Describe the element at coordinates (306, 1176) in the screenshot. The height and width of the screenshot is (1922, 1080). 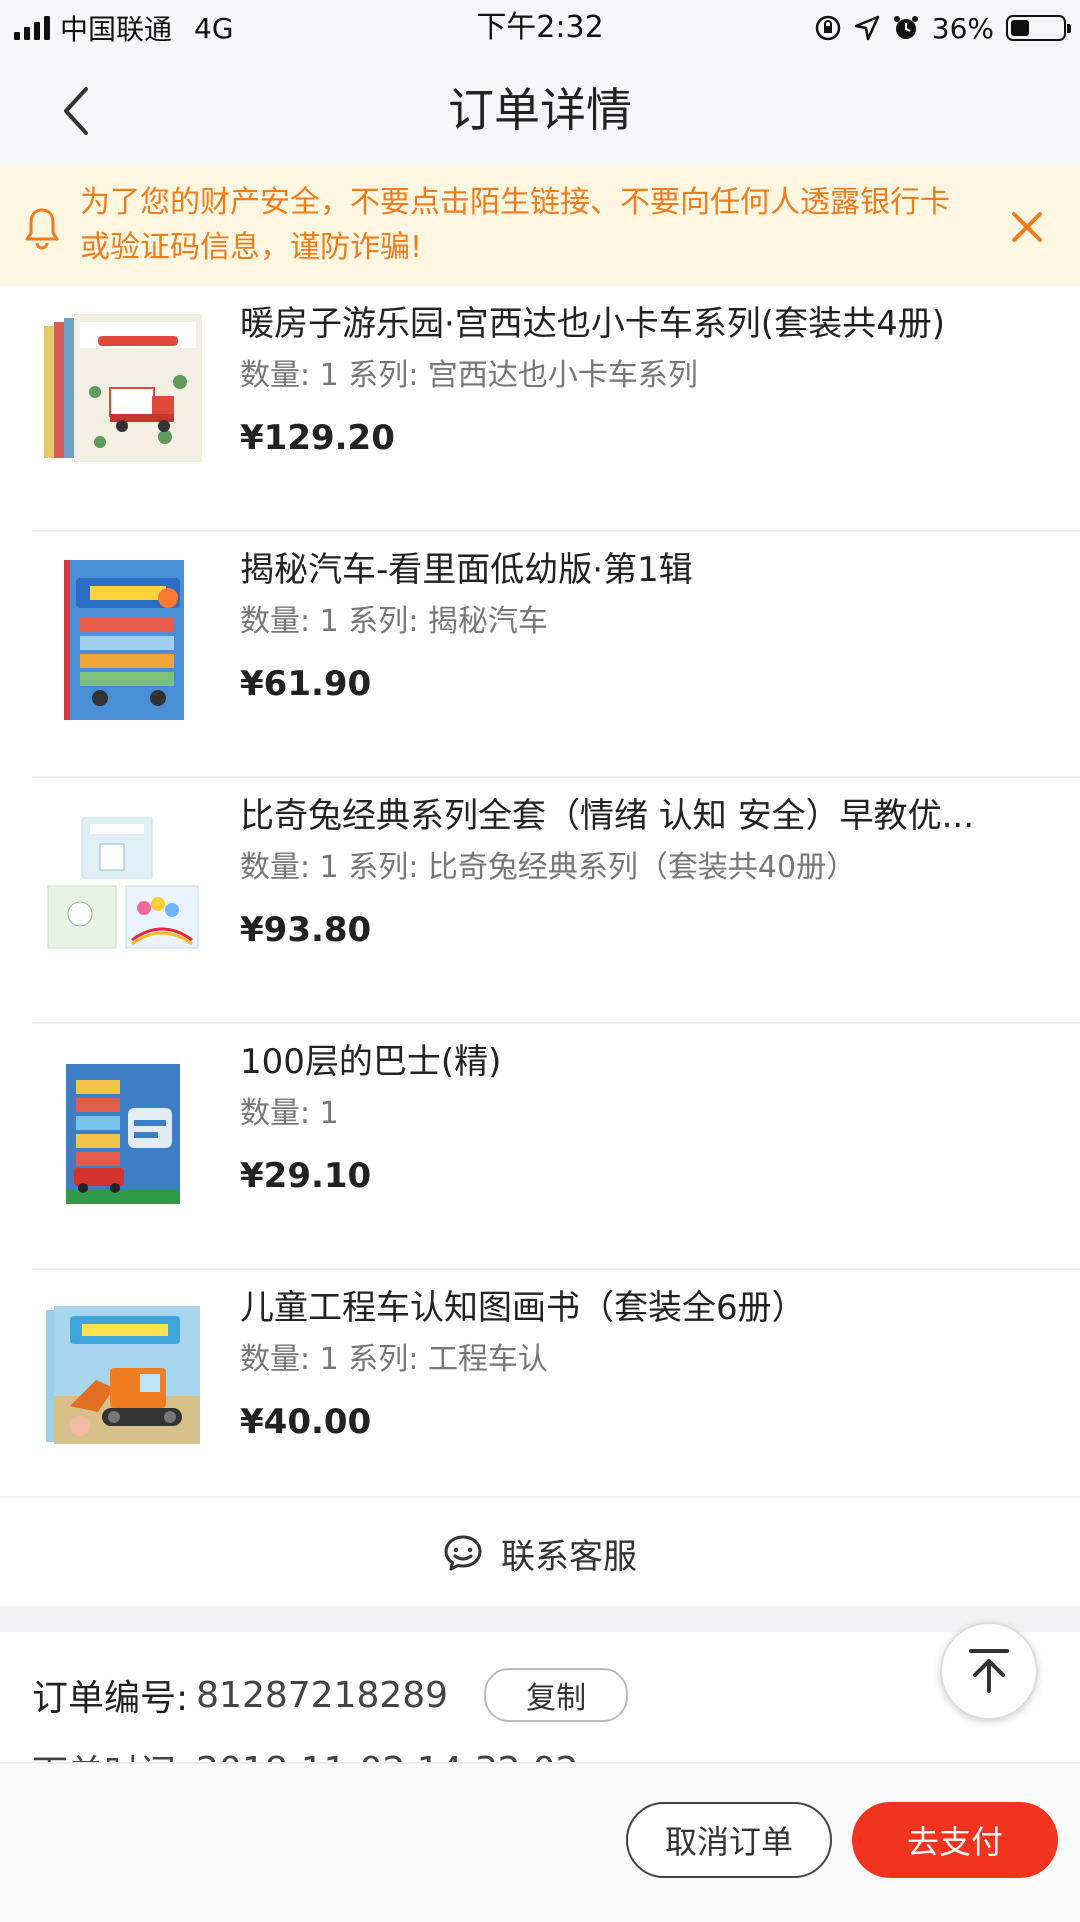
I see `product-price: ¥29.10` at that location.